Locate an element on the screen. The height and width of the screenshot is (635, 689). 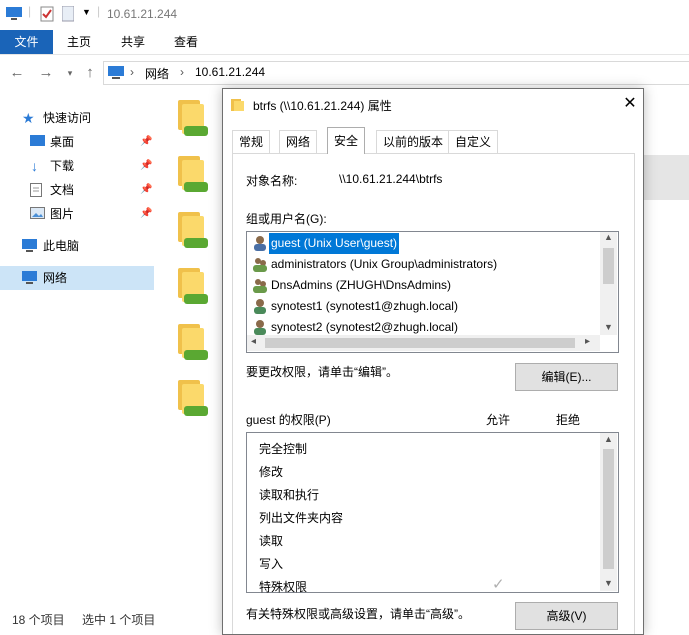
navigation-bar: ← → ▾ ↑ › 网络 › 10.61.21.244 is located at coordinates (344, 73).